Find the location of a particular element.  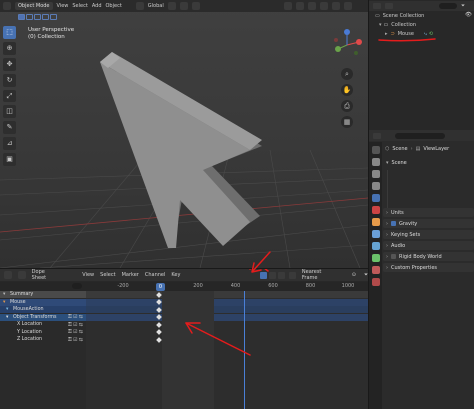

select-box-tool-icon: ⬚ is located at coordinates (9, 32).